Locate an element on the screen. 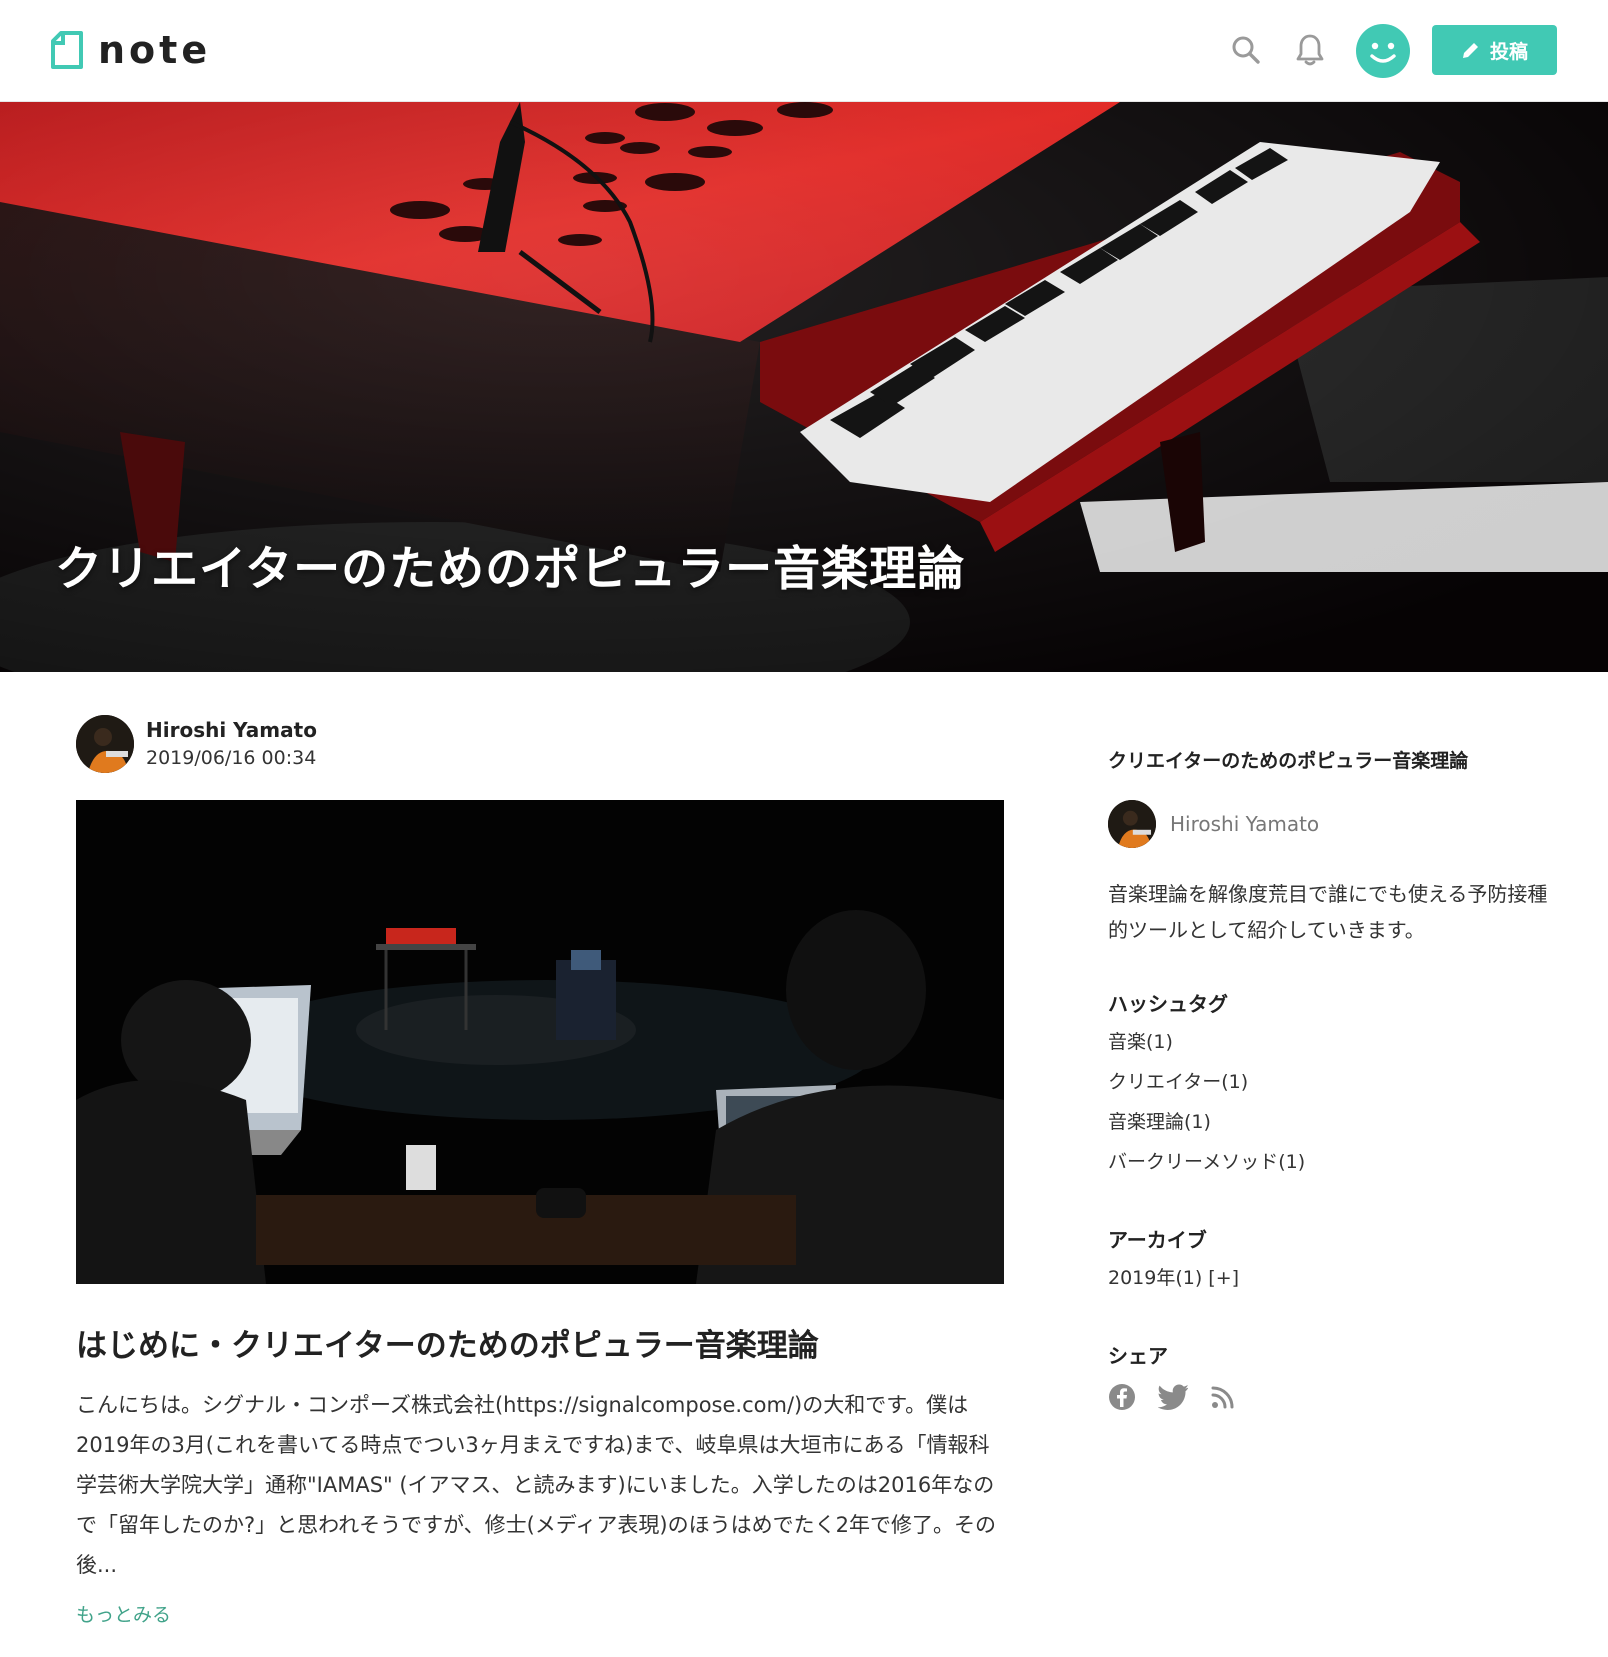  user-avatar-button is located at coordinates (1383, 51).